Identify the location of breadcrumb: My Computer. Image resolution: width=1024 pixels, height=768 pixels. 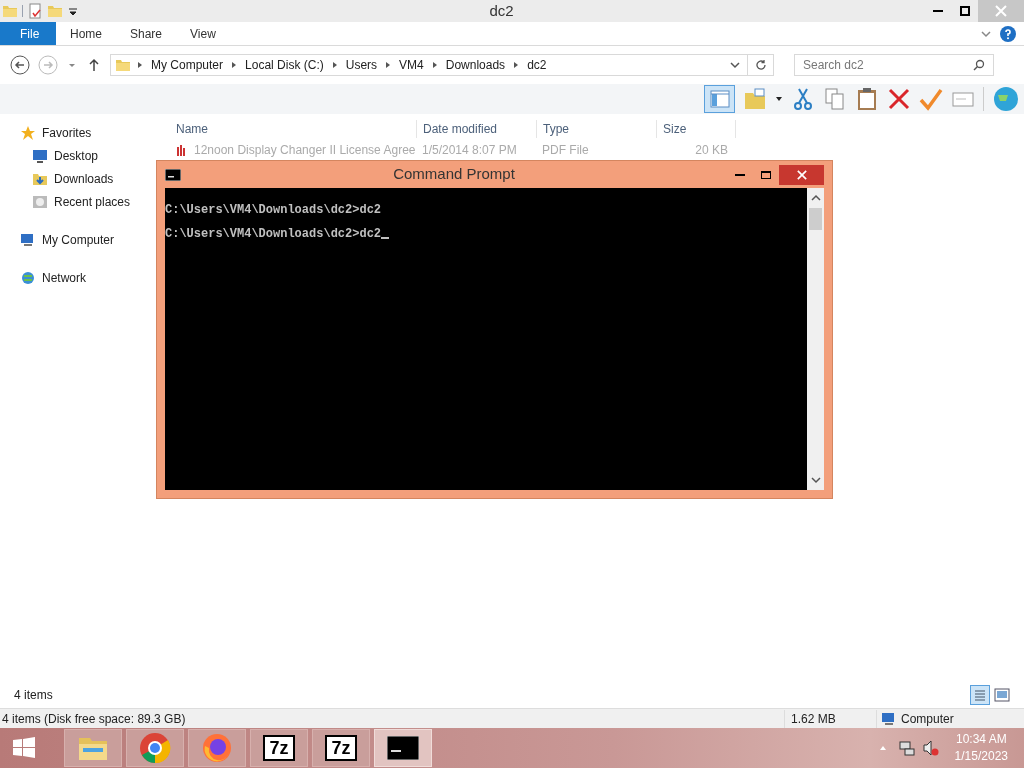
(187, 65).